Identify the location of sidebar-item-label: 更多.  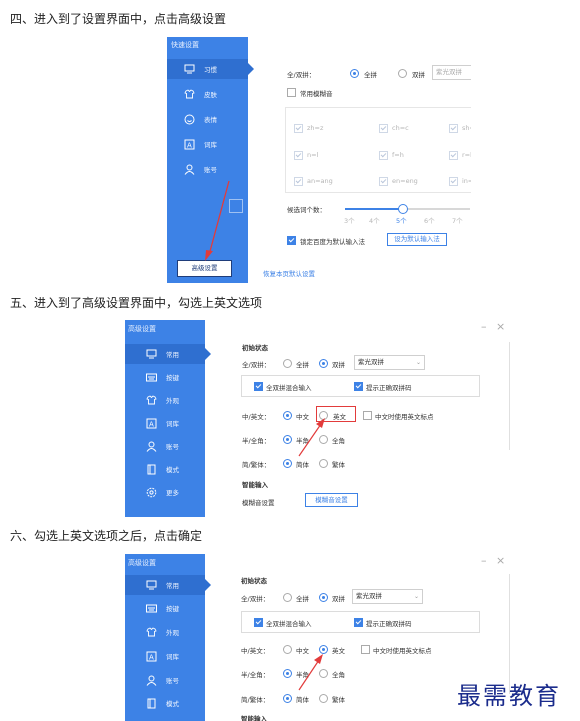
(172, 493).